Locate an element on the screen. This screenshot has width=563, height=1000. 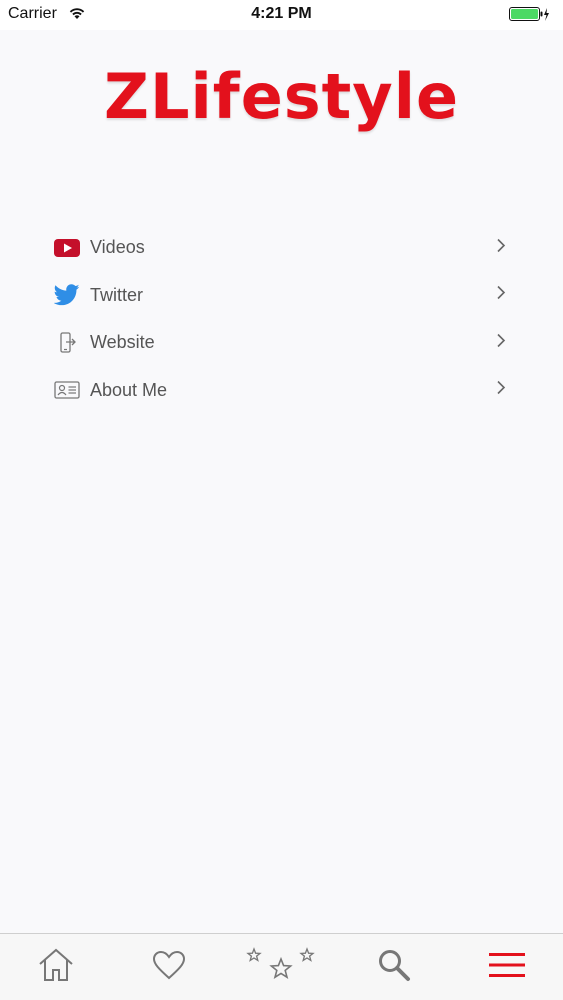
tab-bar is located at coordinates (281, 966).